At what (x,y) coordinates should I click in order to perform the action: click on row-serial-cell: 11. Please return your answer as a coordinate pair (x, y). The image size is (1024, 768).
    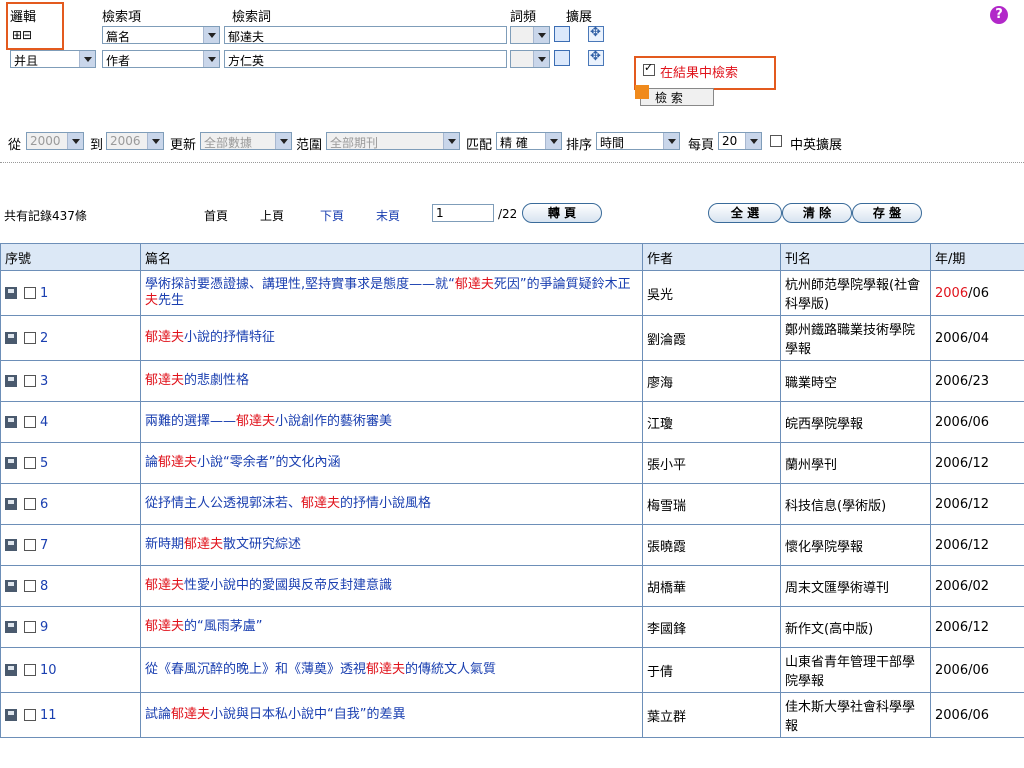
    Looking at the image, I should click on (70, 715).